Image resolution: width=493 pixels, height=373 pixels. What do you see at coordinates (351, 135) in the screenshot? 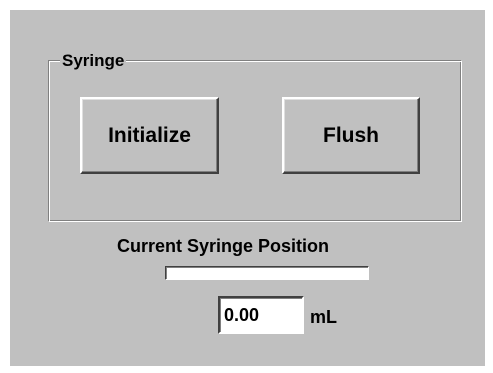
I see `flush-button: Flush` at bounding box center [351, 135].